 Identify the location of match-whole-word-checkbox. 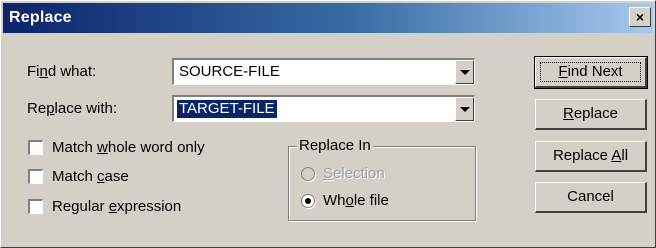
(35, 147).